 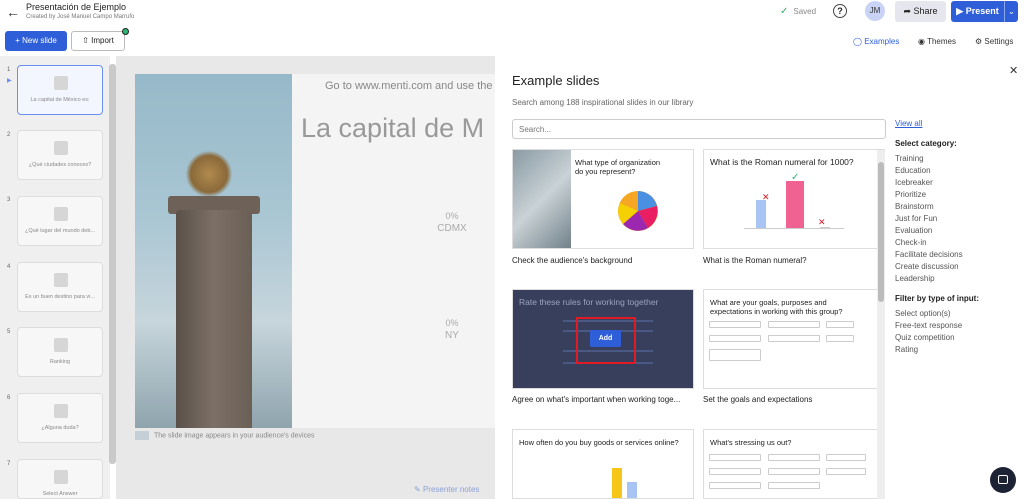 What do you see at coordinates (751, 442) in the screenshot?
I see `card-question: What's stressing us out?` at bounding box center [751, 442].